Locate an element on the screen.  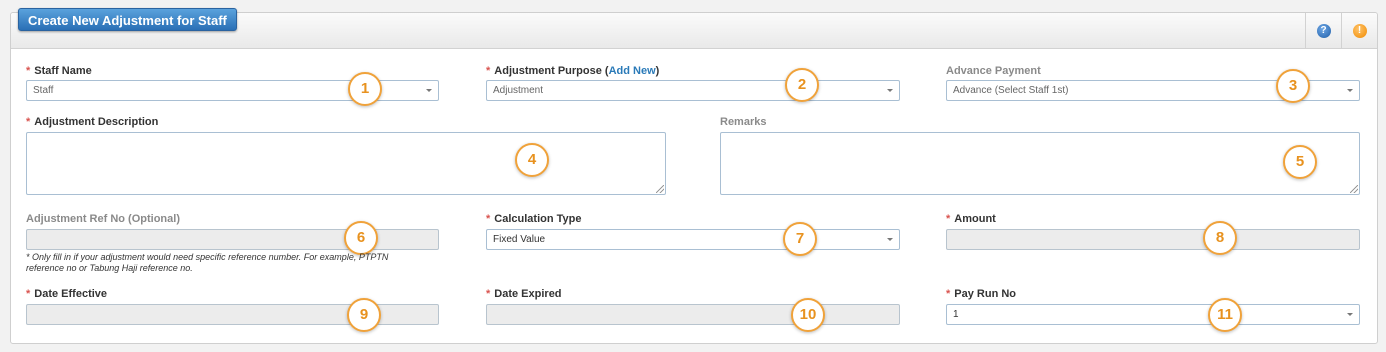
adjustment-purpose-select: Adjustment is located at coordinates (693, 90).